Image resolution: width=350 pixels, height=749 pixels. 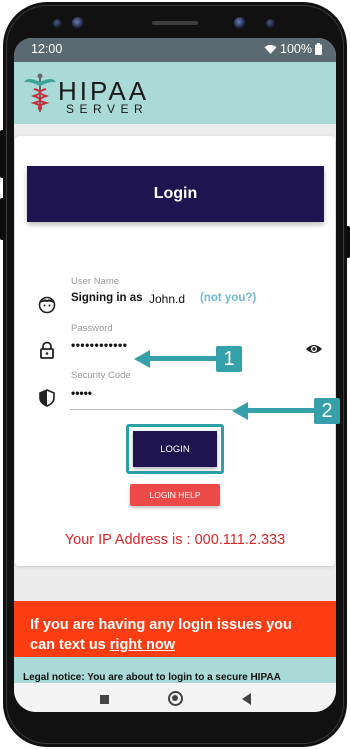 I want to click on login-button: LOGIN, so click(x=175, y=449).